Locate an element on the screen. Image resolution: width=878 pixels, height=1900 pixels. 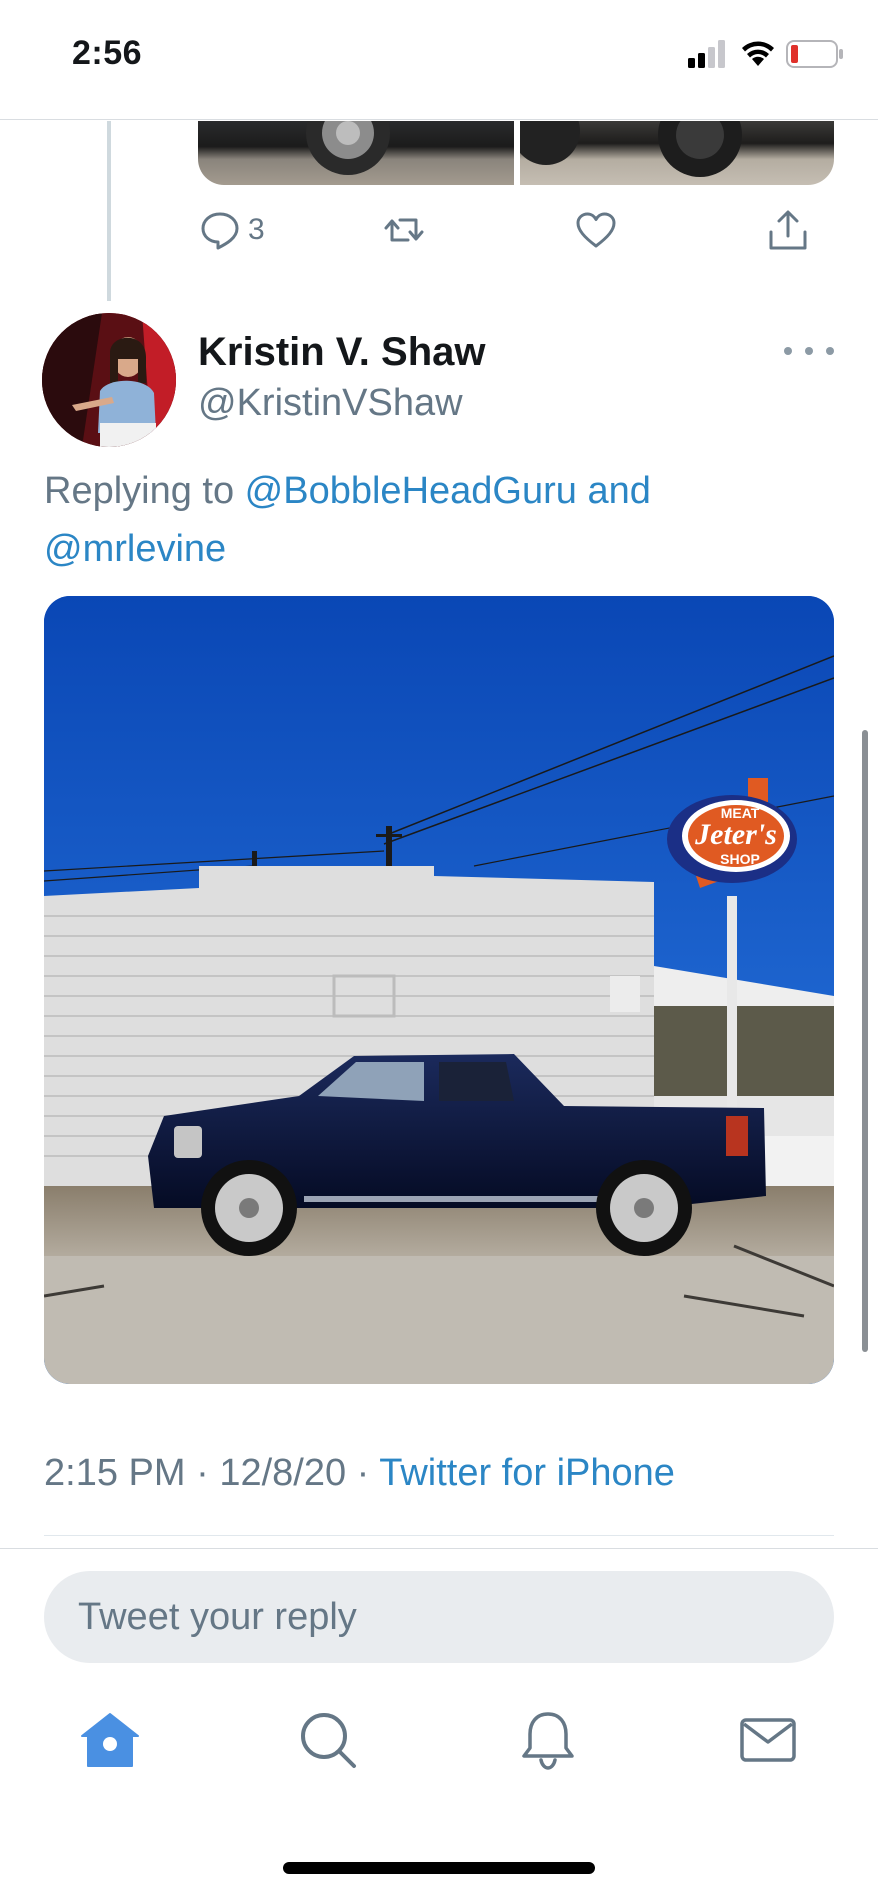
tweet-date: 12/8/20 is located at coordinates (283, 1473).